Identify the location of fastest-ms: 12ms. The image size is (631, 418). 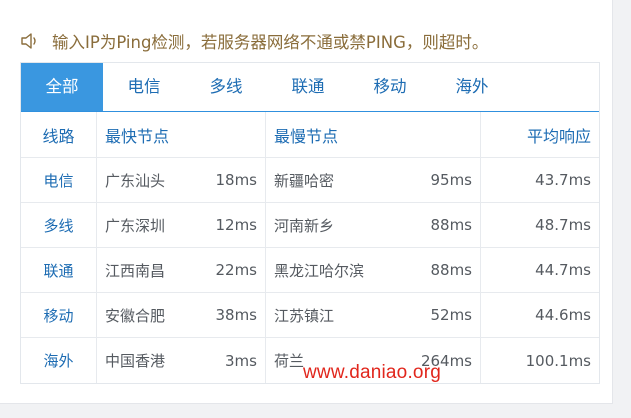
(236, 225).